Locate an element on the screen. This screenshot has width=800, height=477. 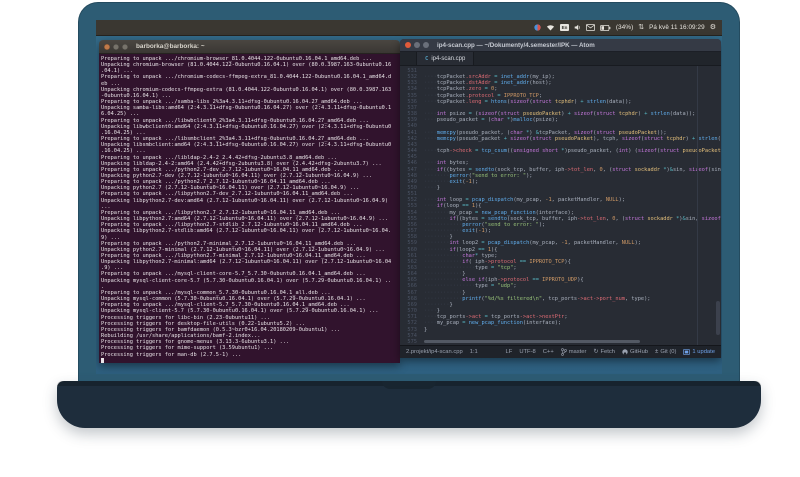
session-gear-icon: ⚙ is located at coordinates (713, 27).